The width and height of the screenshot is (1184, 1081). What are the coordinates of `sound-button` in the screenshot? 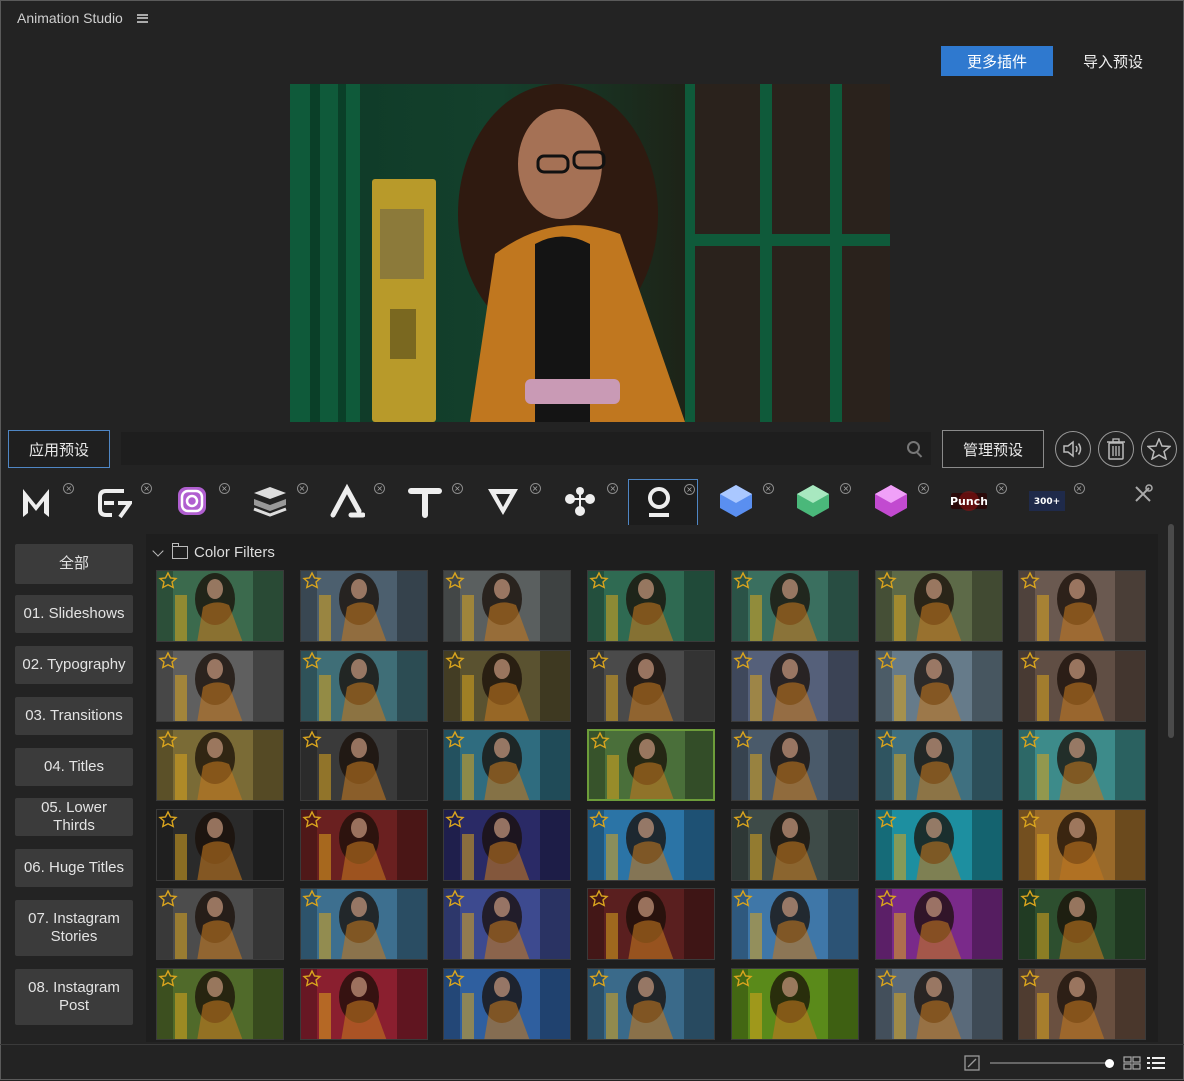 It's located at (1073, 449).